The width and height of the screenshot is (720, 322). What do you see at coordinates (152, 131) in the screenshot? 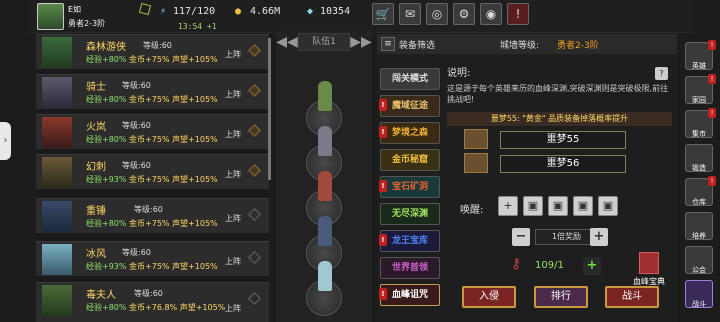
I see `hero-row: 火岚 等级:60 经验+80% 金币+75% 声望+105% 上阵` at bounding box center [152, 131].